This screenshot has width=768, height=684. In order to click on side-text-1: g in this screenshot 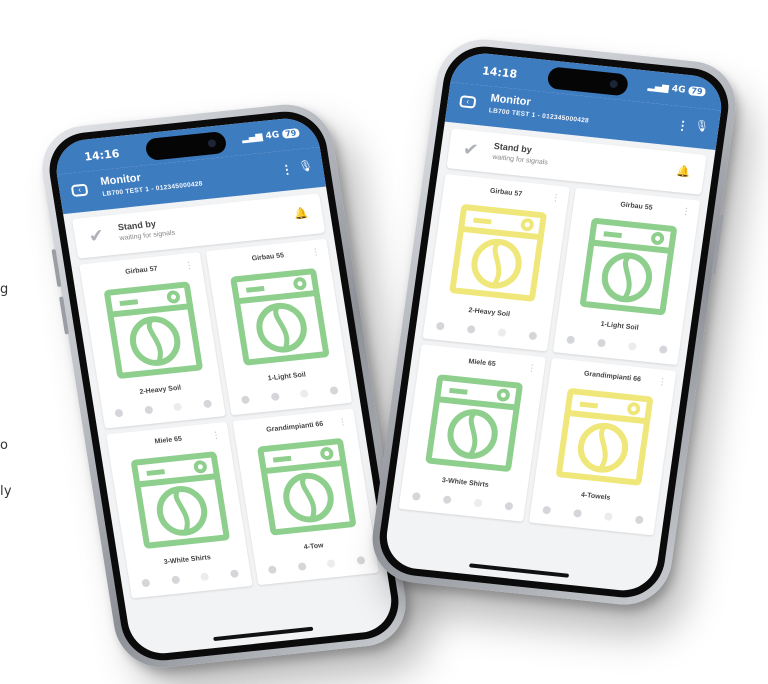, I will do `click(4, 289)`.